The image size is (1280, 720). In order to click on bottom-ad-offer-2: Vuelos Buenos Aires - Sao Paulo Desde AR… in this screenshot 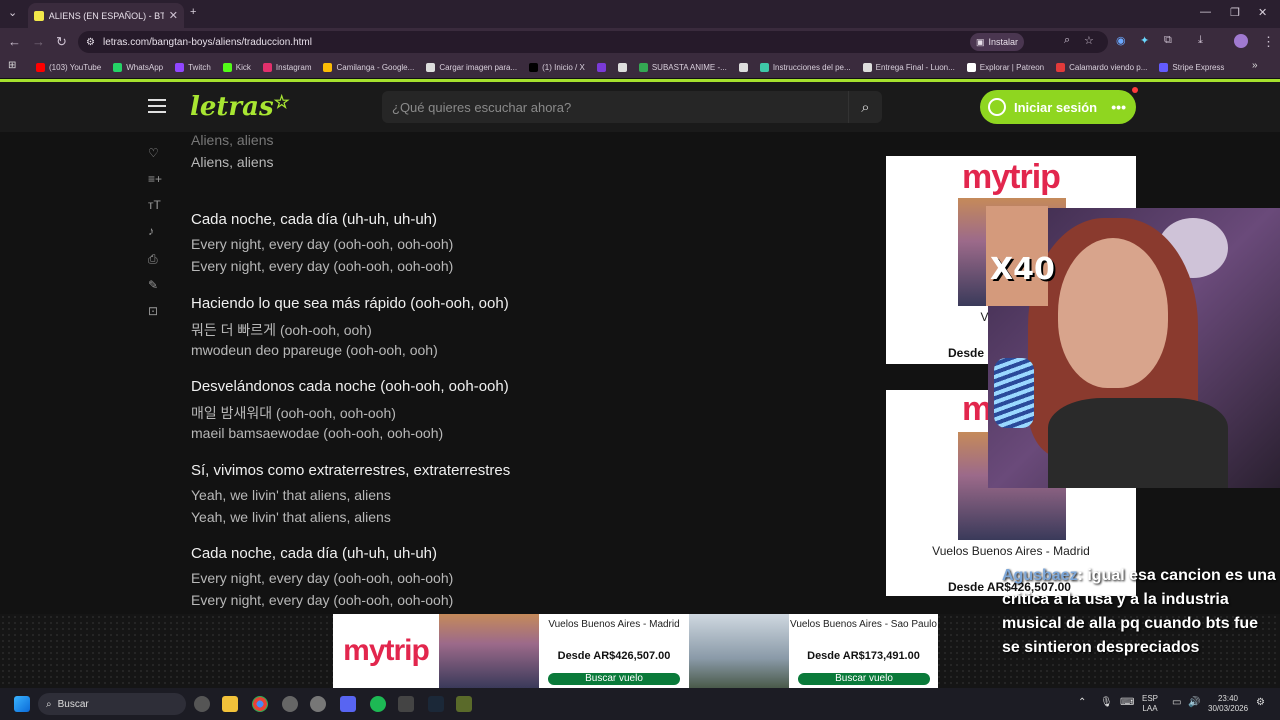, I will do `click(863, 651)`.